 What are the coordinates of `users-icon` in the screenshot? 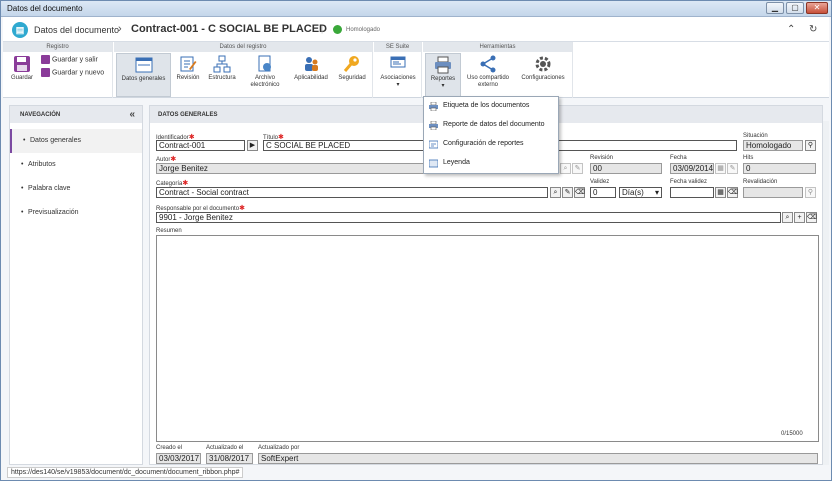 It's located at (311, 64).